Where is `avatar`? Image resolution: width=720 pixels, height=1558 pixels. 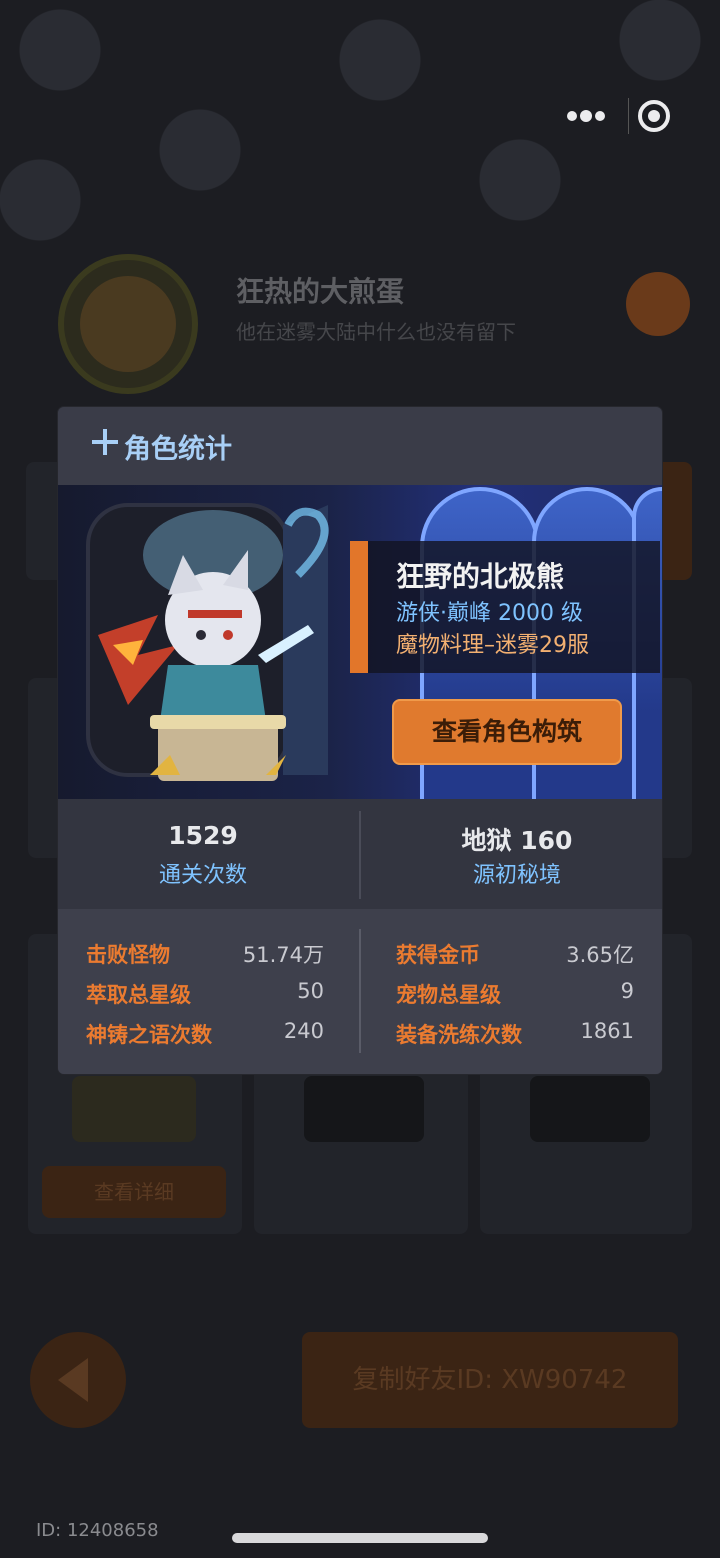
avatar is located at coordinates (128, 324).